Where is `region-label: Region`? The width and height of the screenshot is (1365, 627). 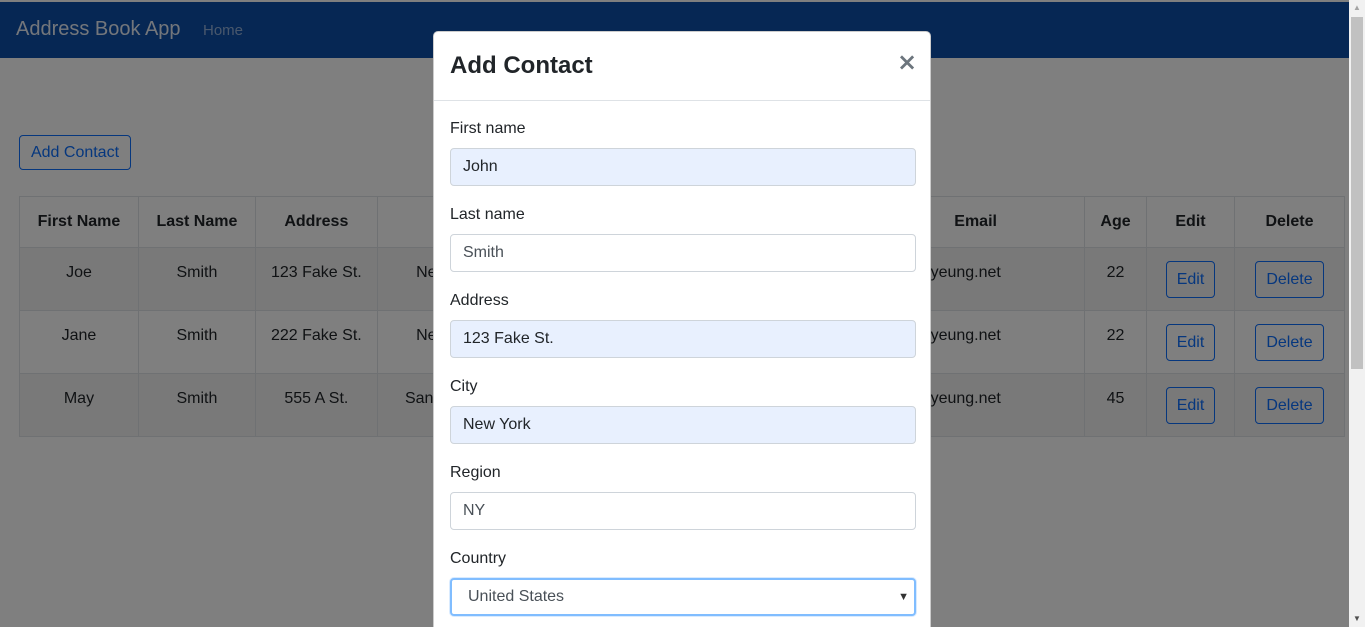 region-label: Region is located at coordinates (475, 472).